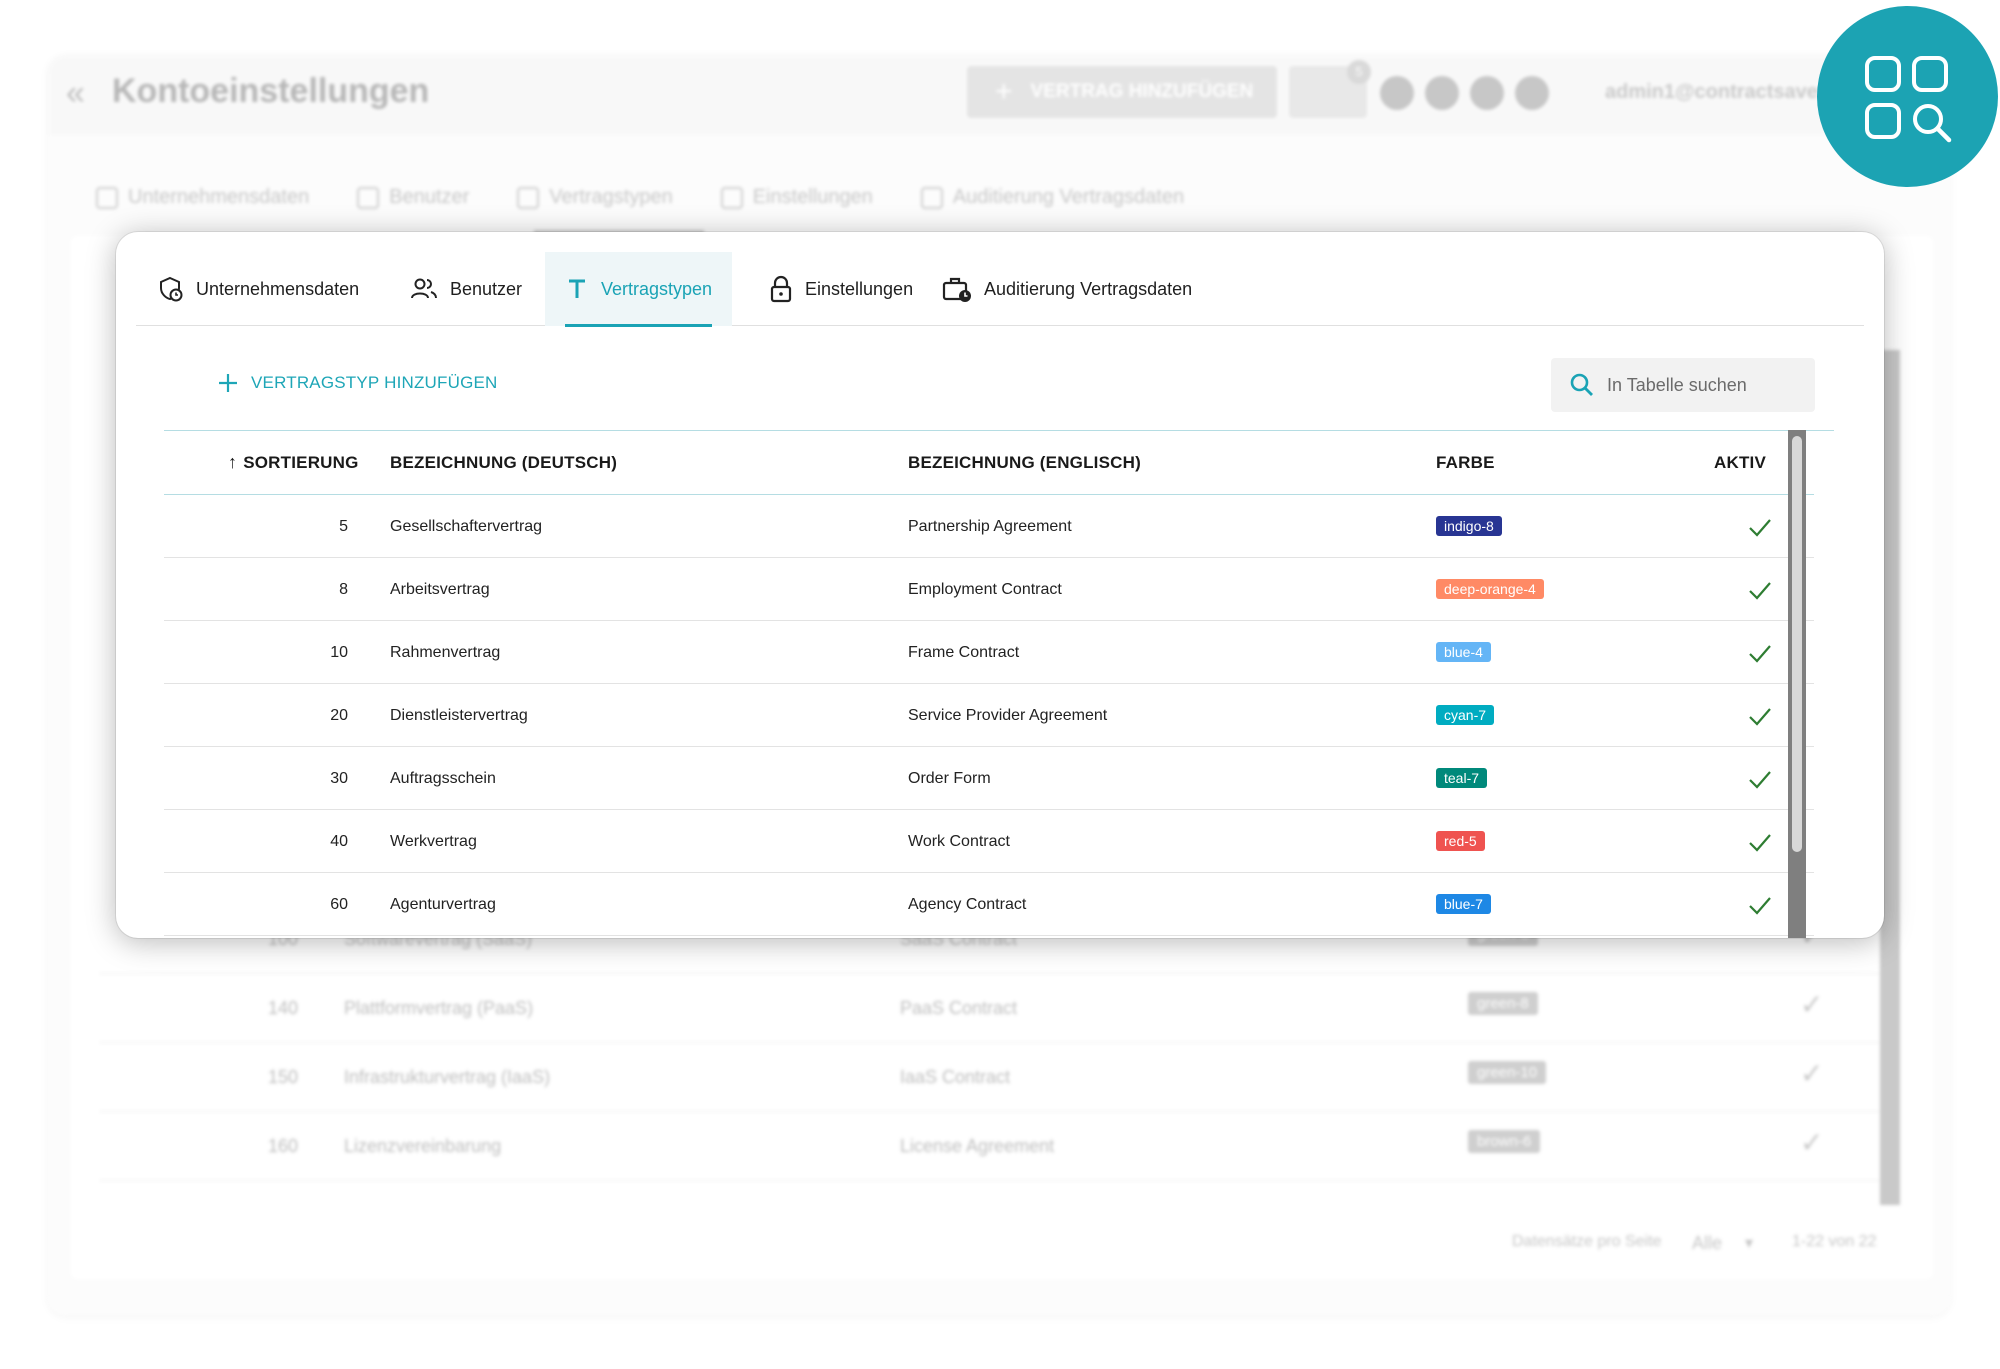 The height and width of the screenshot is (1369, 2000). Describe the element at coordinates (433, 841) in the screenshot. I see `name-de: Werkvertrag` at that location.